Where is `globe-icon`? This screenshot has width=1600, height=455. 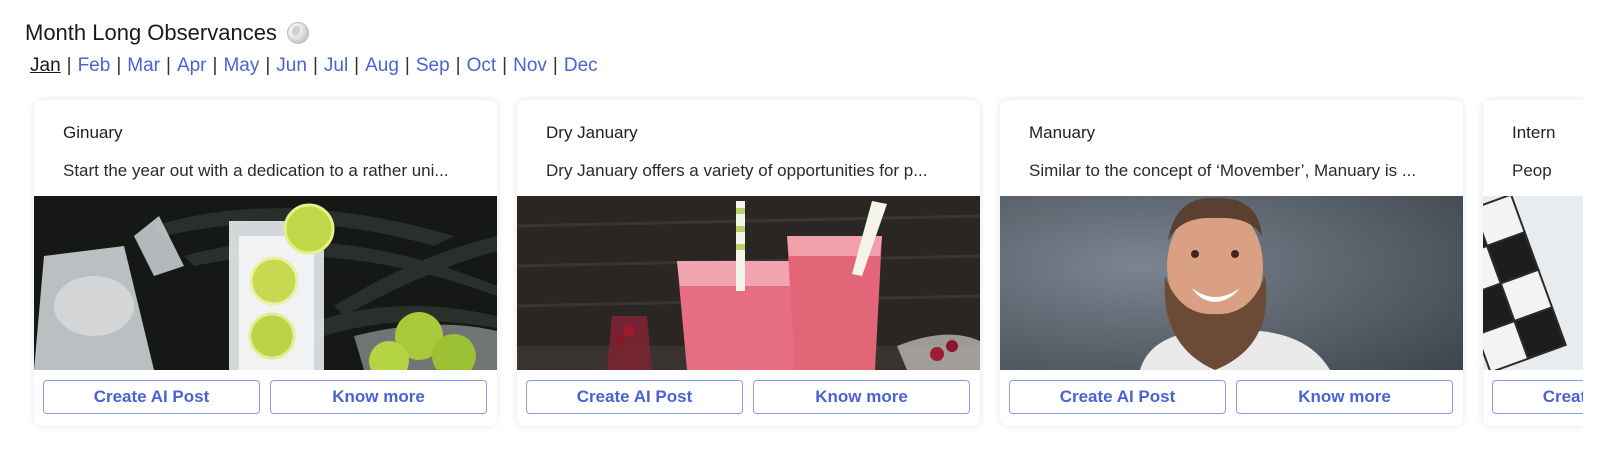
globe-icon is located at coordinates (297, 33).